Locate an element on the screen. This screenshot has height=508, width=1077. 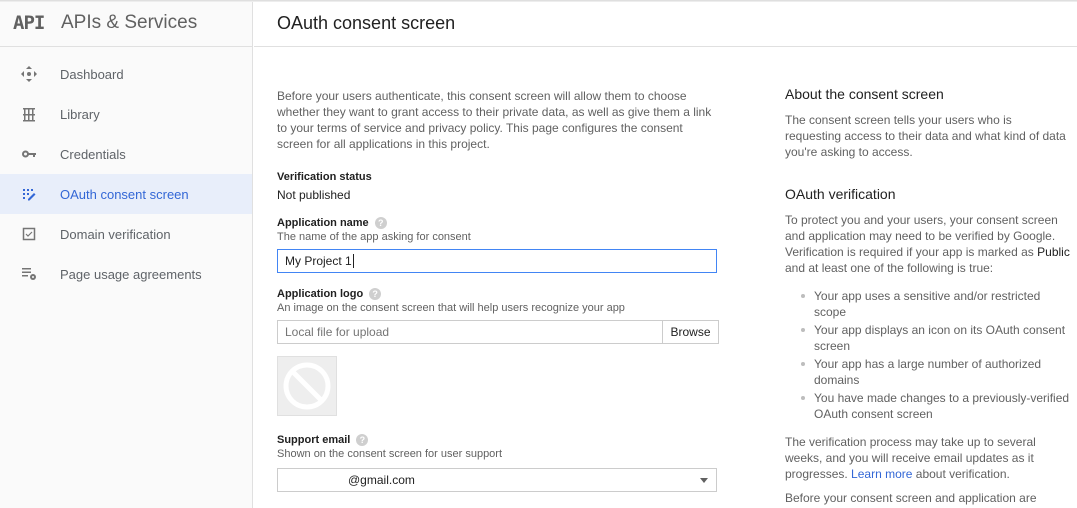
verification-status-section: Verification status Not published is located at coordinates (499, 186).